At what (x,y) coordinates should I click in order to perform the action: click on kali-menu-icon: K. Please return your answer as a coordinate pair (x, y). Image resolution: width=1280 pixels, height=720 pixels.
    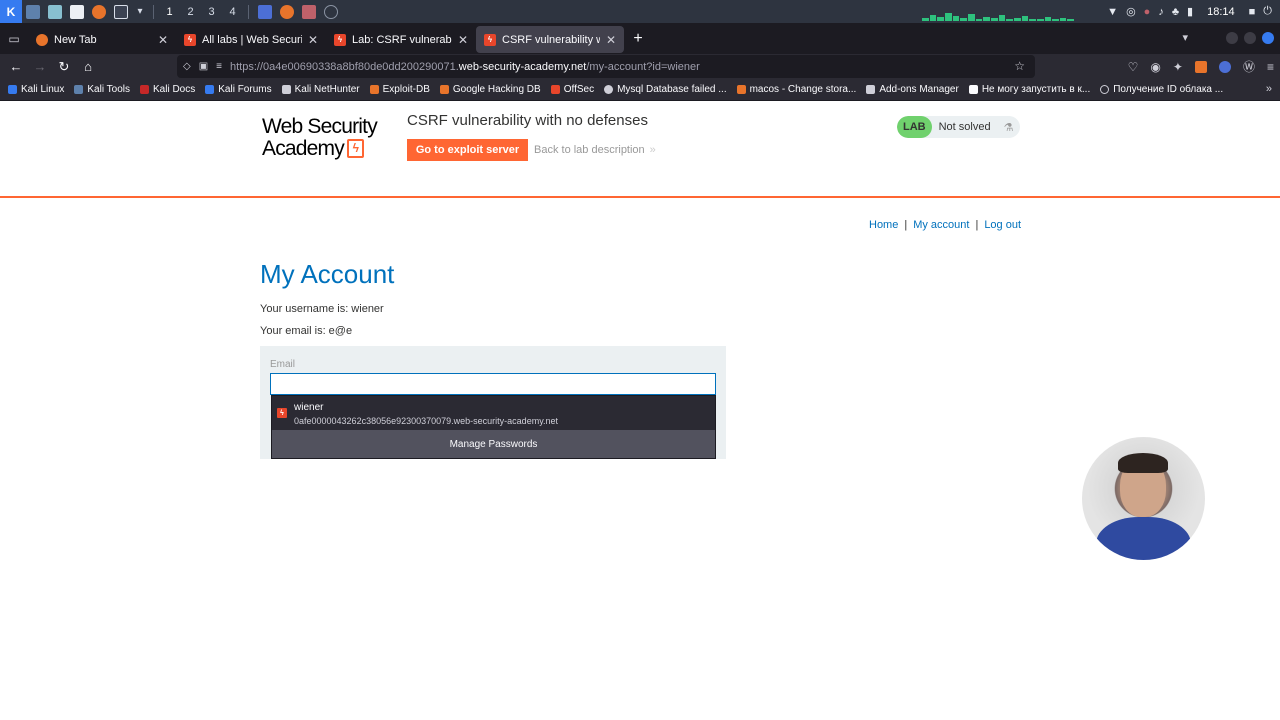
    Looking at the image, I should click on (11, 11).